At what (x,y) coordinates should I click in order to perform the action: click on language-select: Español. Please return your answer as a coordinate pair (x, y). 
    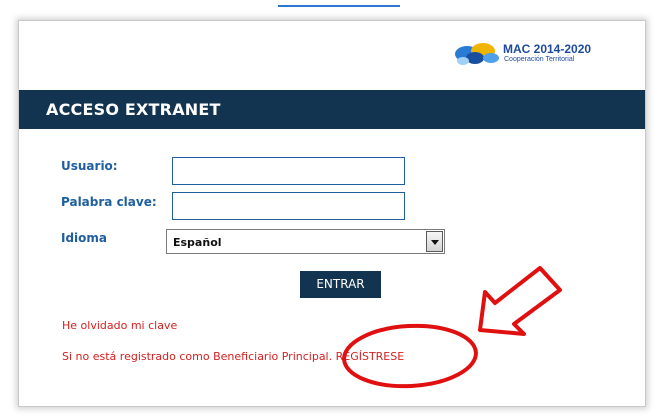
    Looking at the image, I should click on (305, 241).